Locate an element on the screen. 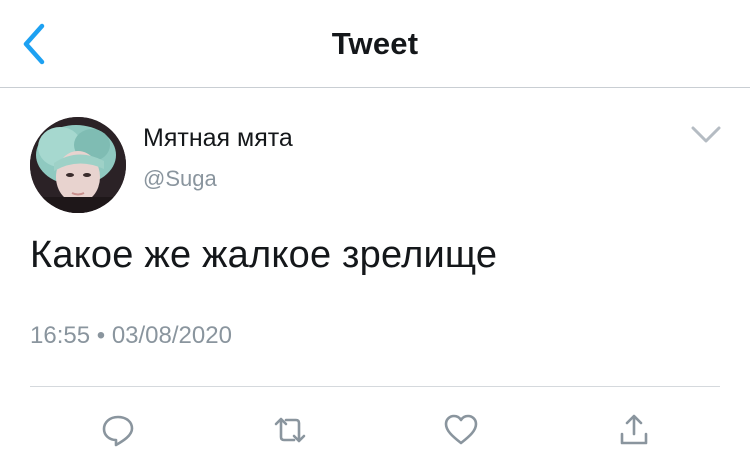 This screenshot has width=750, height=470. reply-button is located at coordinates (118, 430).